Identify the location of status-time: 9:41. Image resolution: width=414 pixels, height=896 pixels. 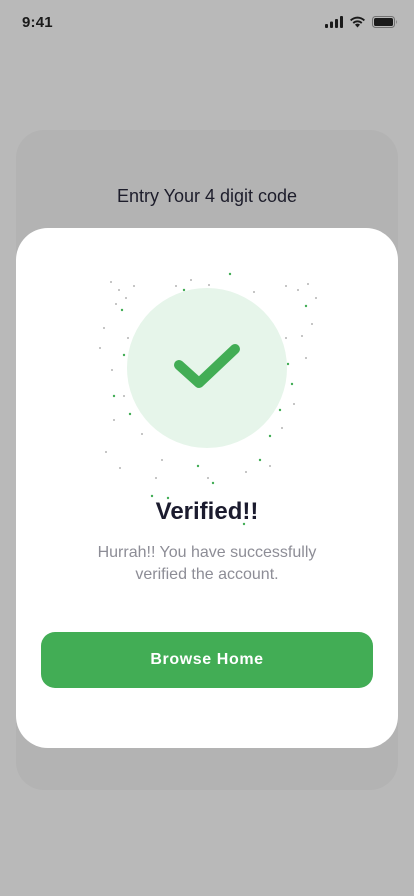
(37, 22).